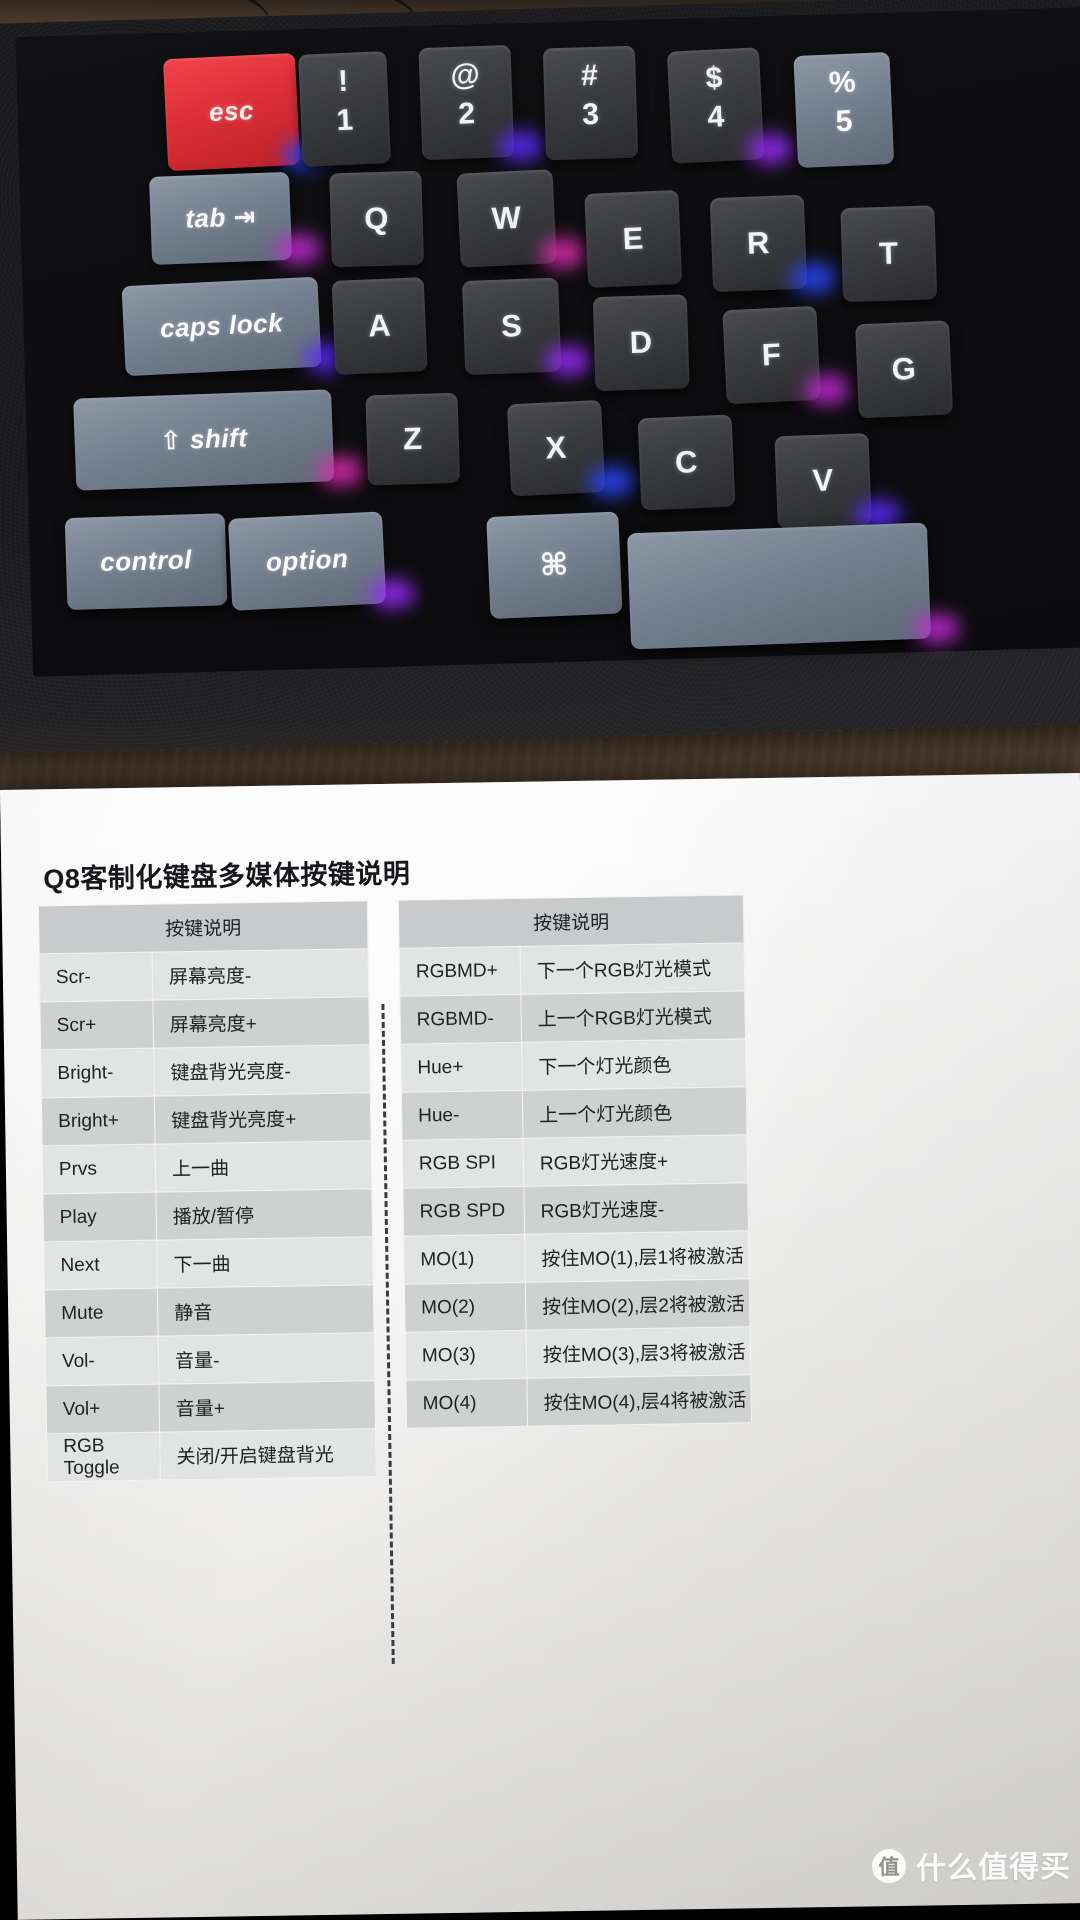 This screenshot has width=1080, height=1920. What do you see at coordinates (632, 968) in the screenshot?
I see `key-description-cell: 下一个RGB灯光模式` at bounding box center [632, 968].